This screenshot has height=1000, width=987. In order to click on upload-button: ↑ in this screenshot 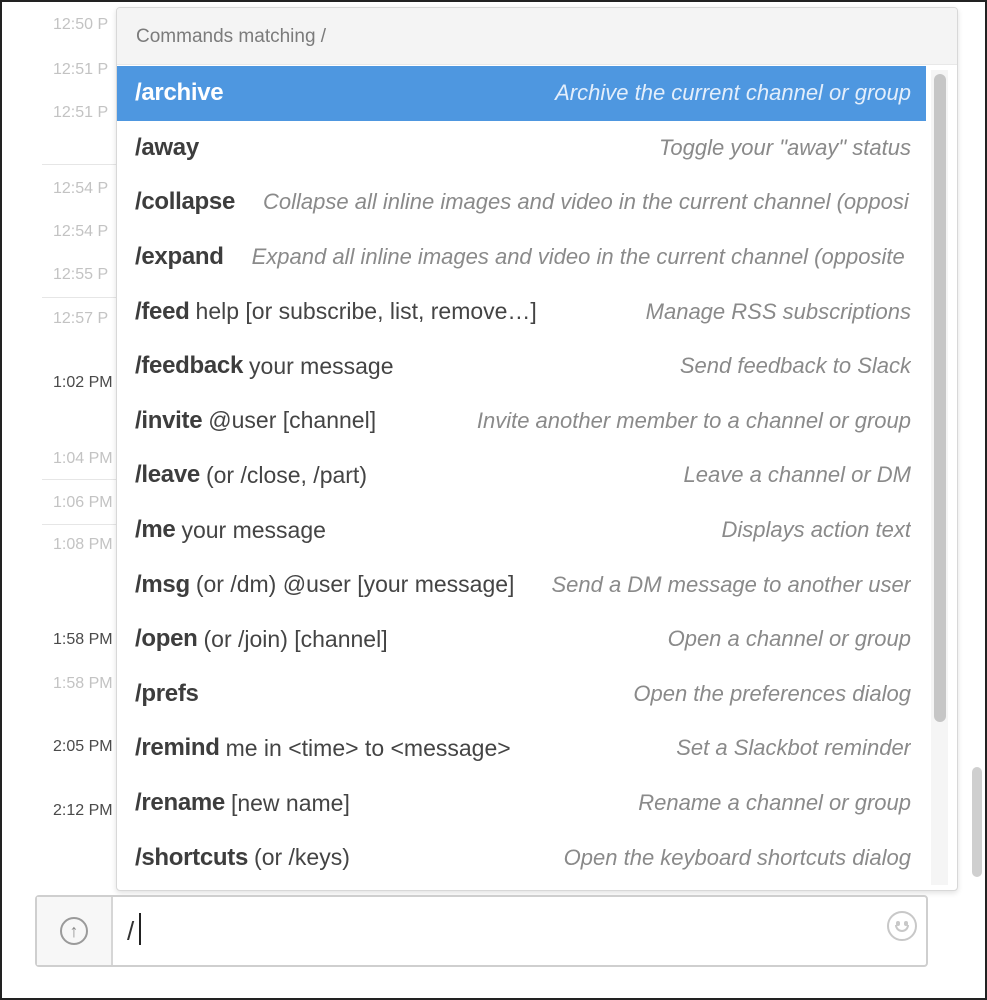, I will do `click(75, 931)`.